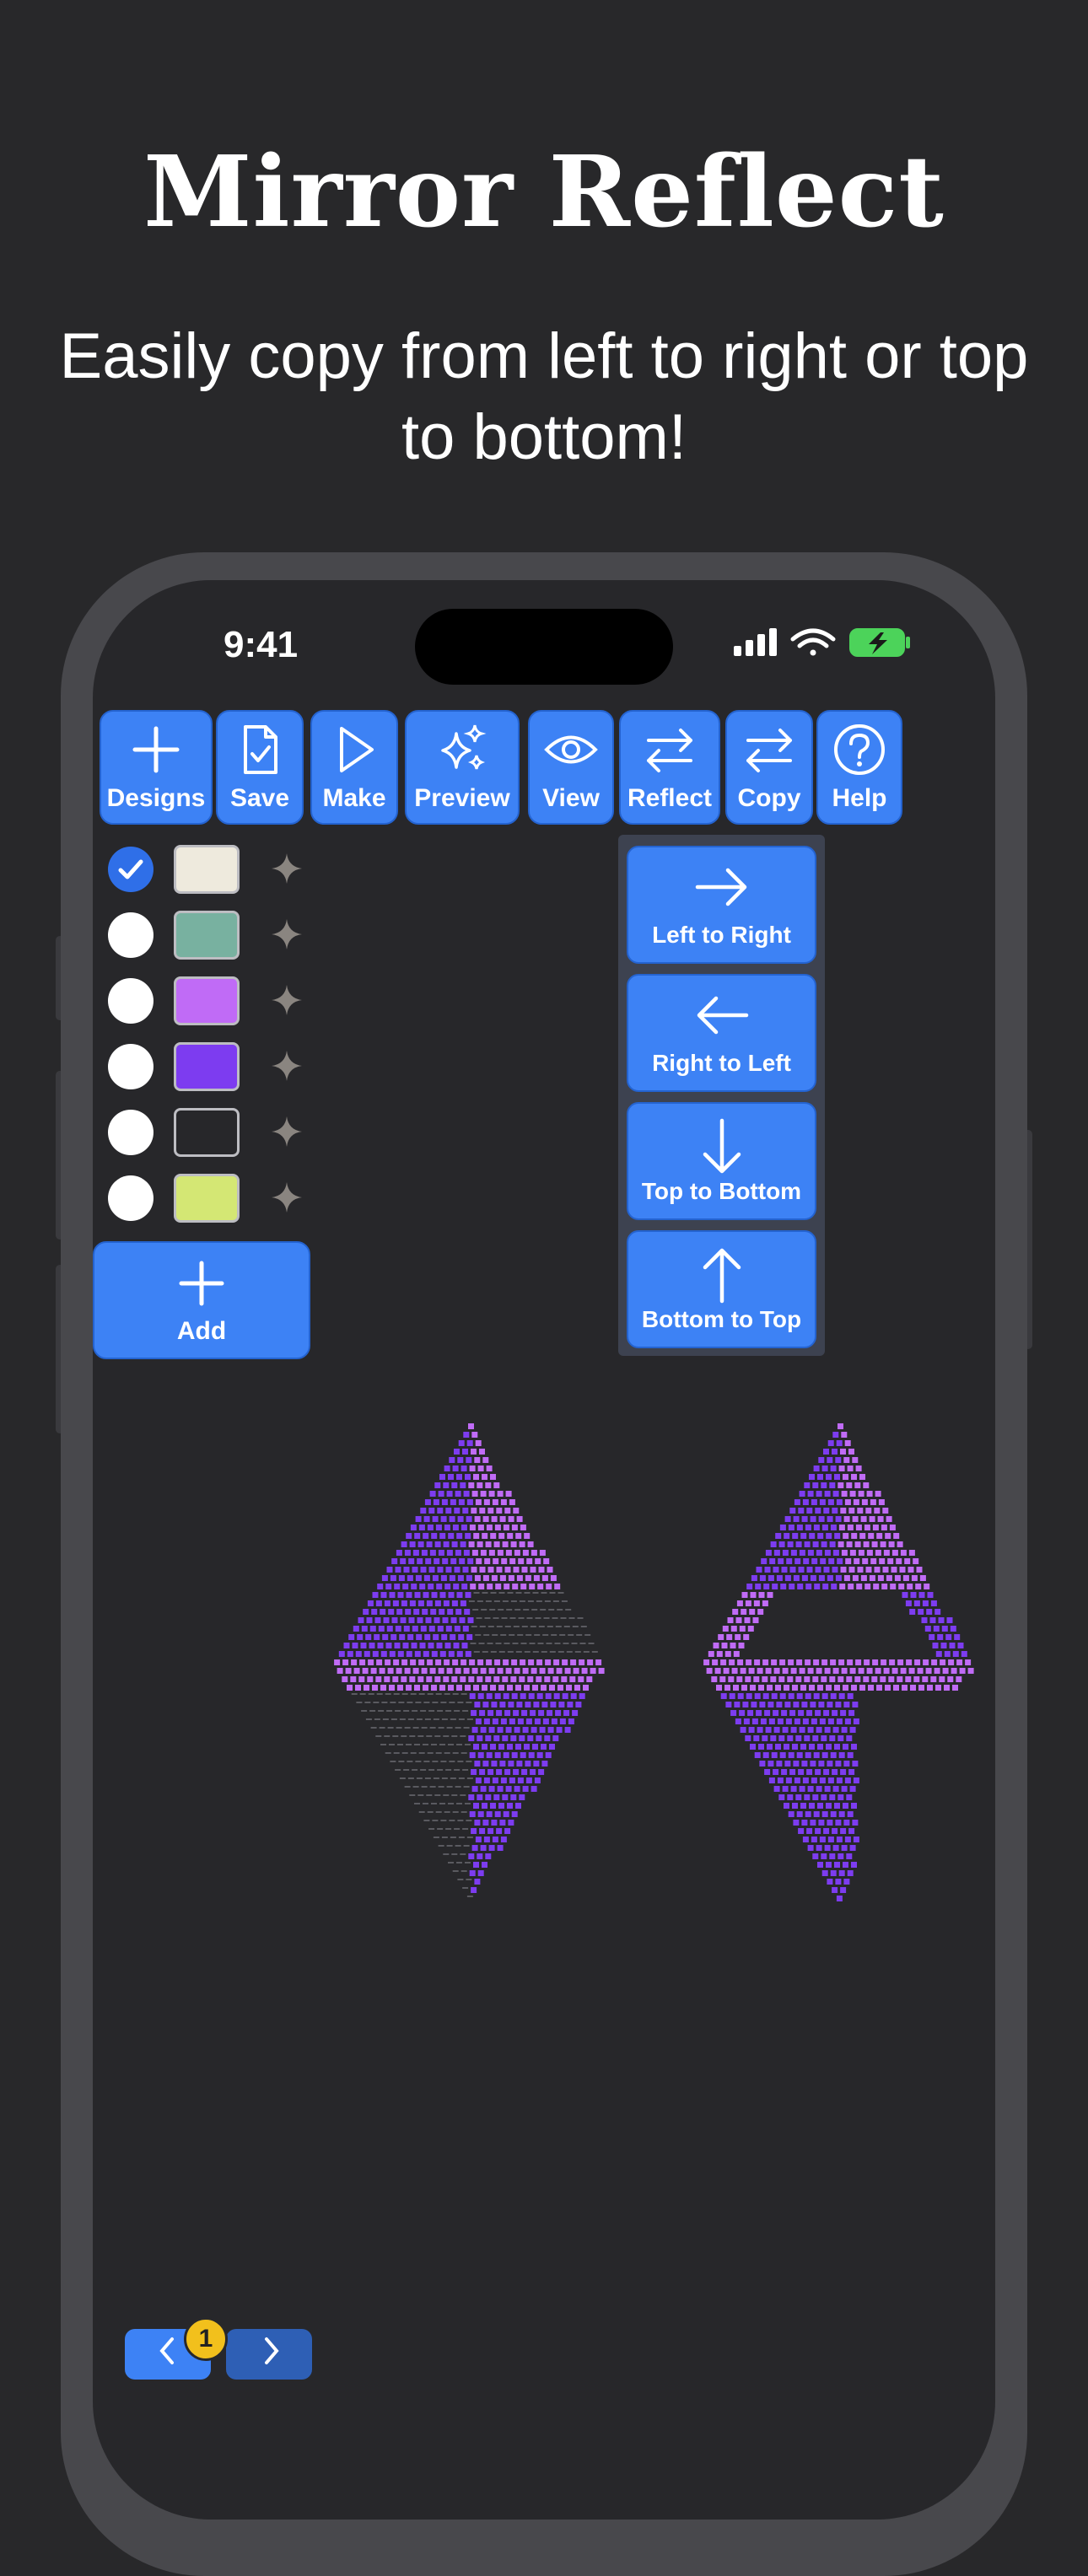 Image resolution: width=1088 pixels, height=2576 pixels. What do you see at coordinates (837, 1661) in the screenshot?
I see `design-preview-right` at bounding box center [837, 1661].